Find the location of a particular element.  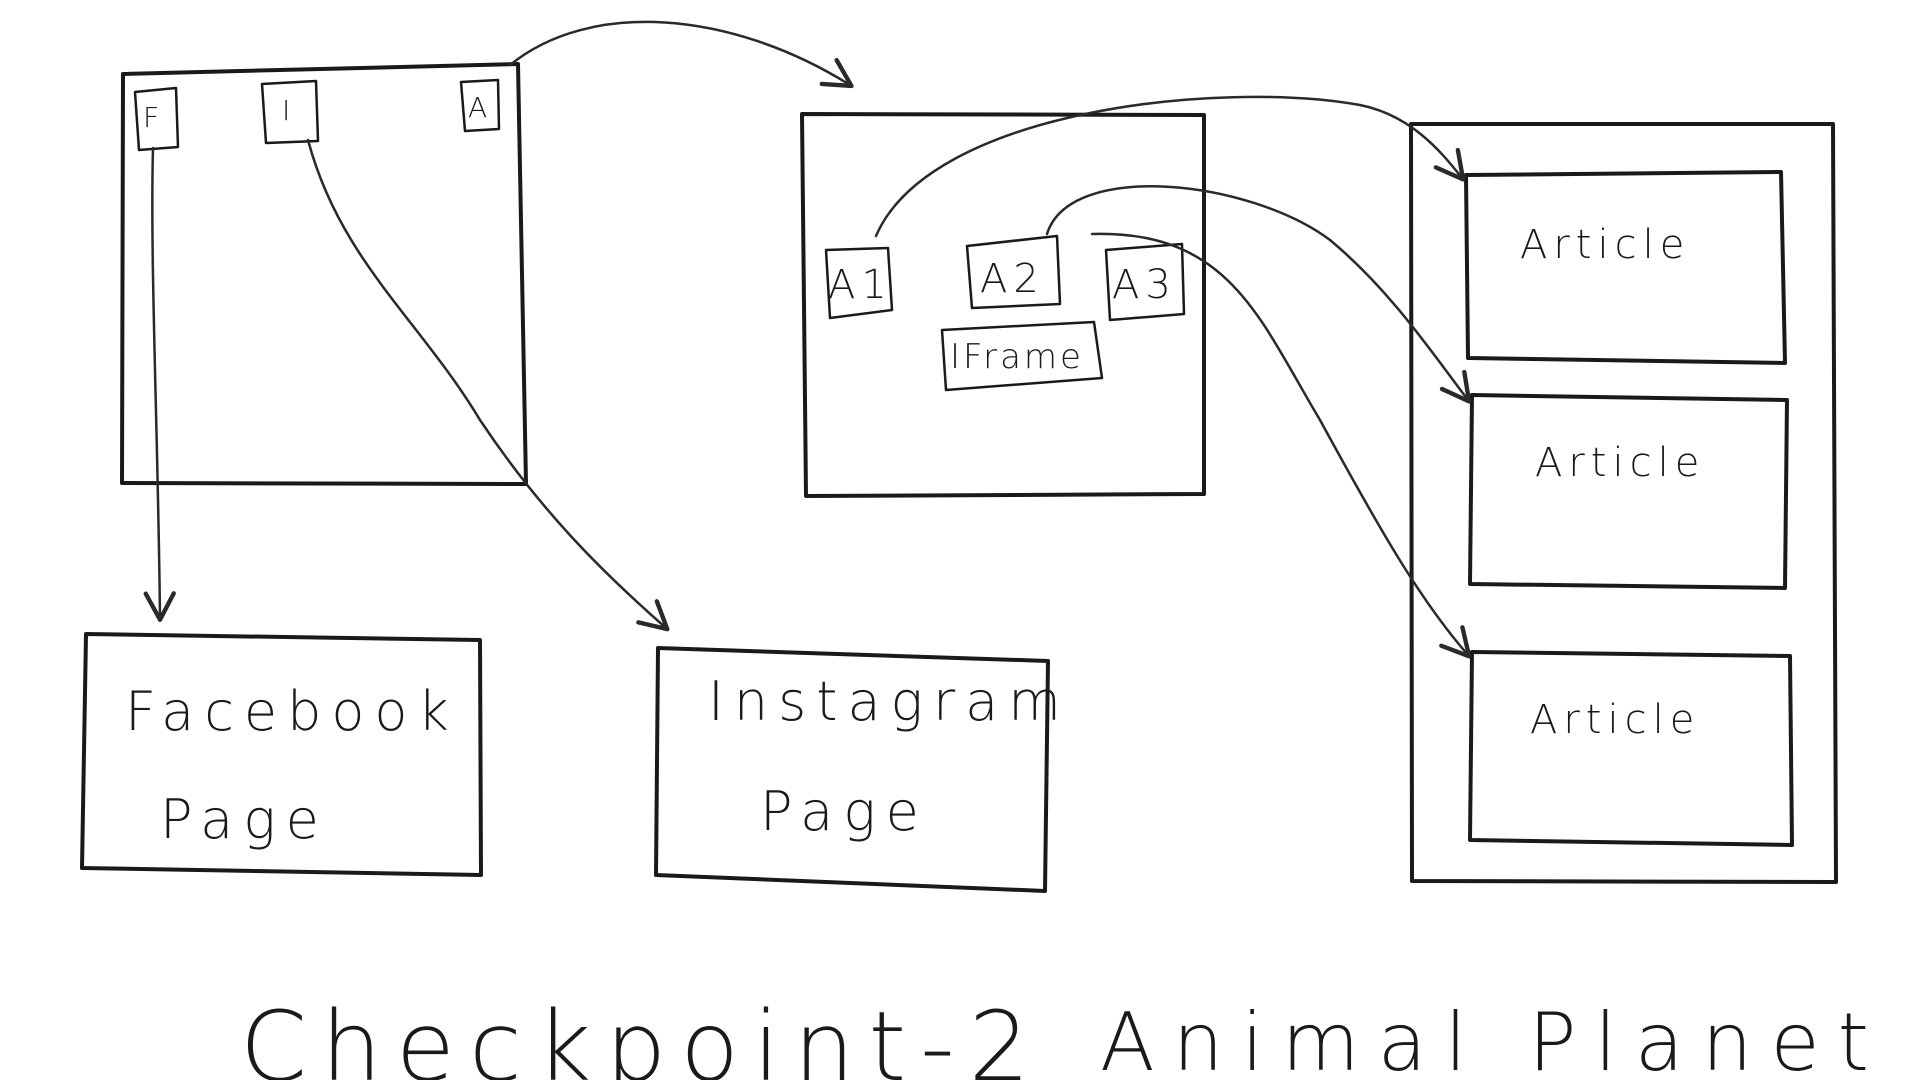

article-title-3: Article is located at coordinates (1615, 720).